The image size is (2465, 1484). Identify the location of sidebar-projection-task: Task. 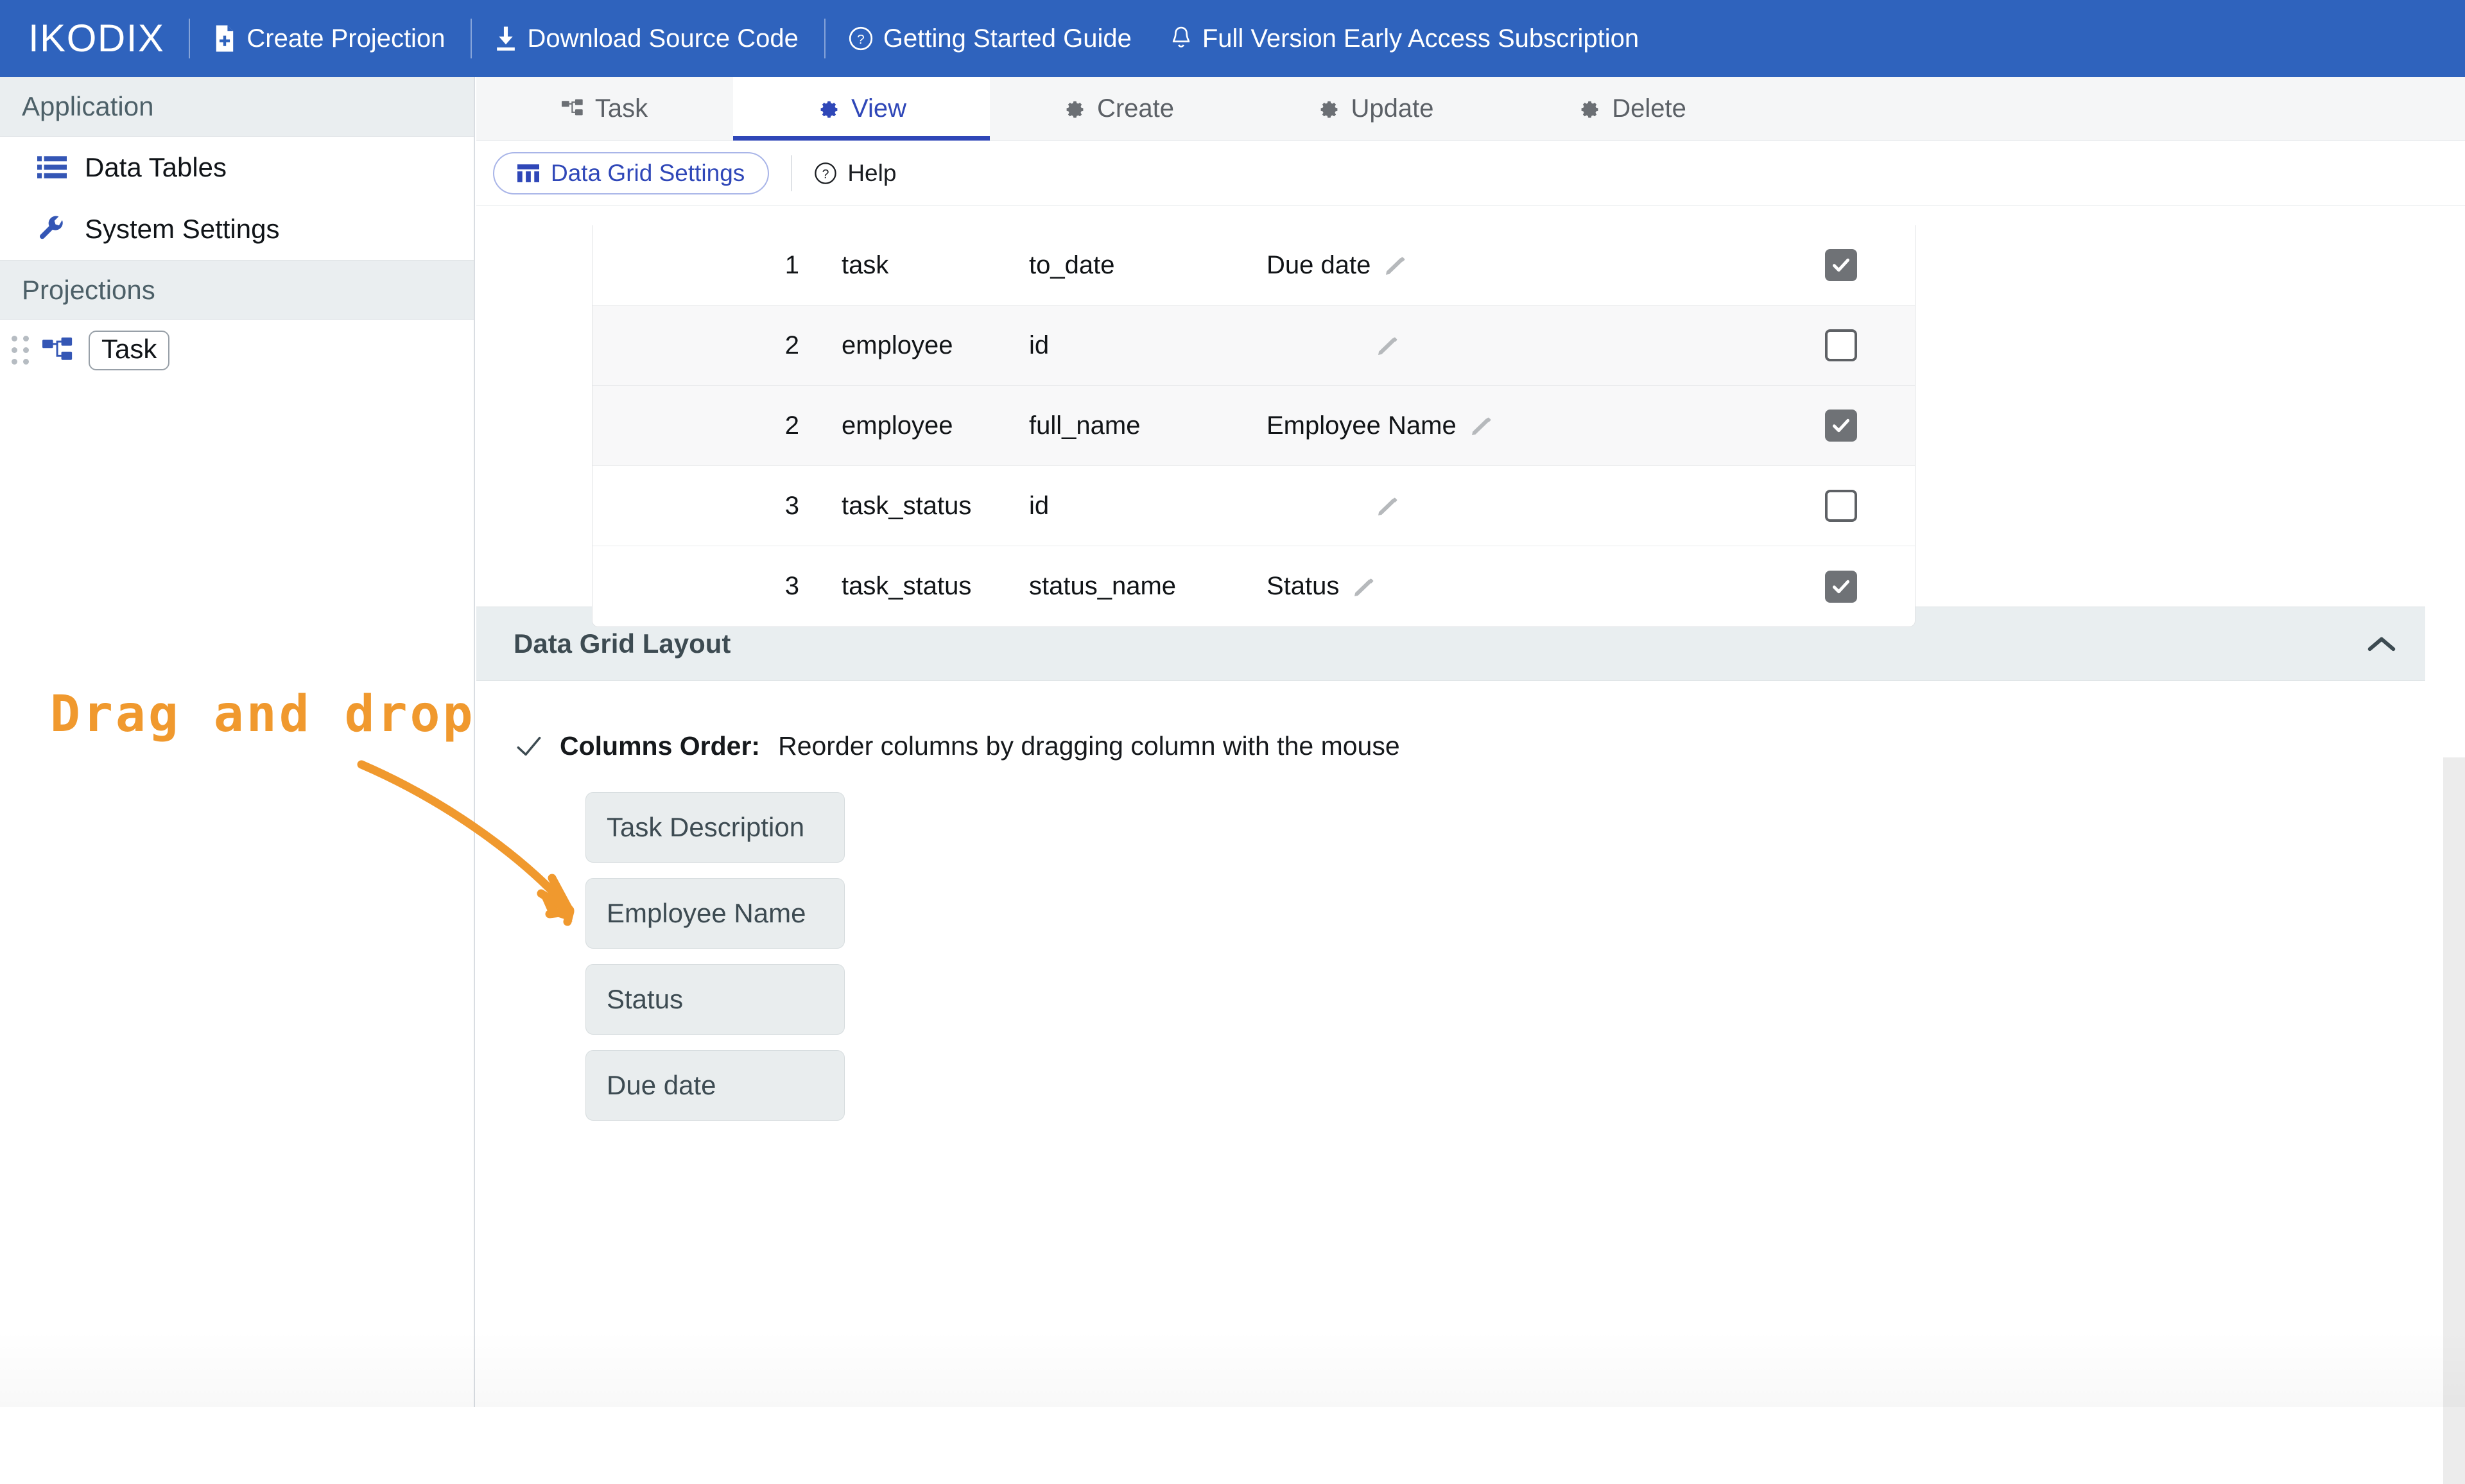
(237, 350).